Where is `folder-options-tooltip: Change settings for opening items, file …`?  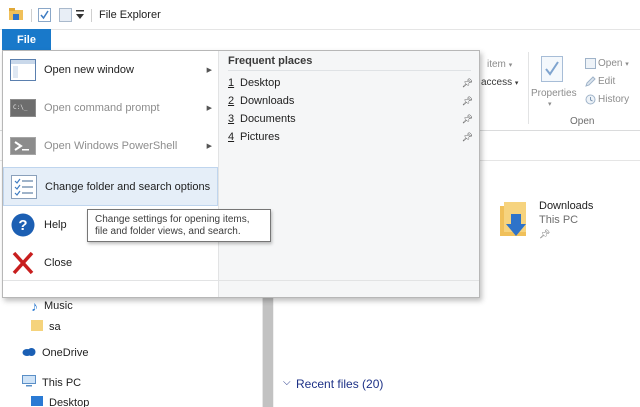 folder-options-tooltip: Change settings for opening items, file … is located at coordinates (179, 225).